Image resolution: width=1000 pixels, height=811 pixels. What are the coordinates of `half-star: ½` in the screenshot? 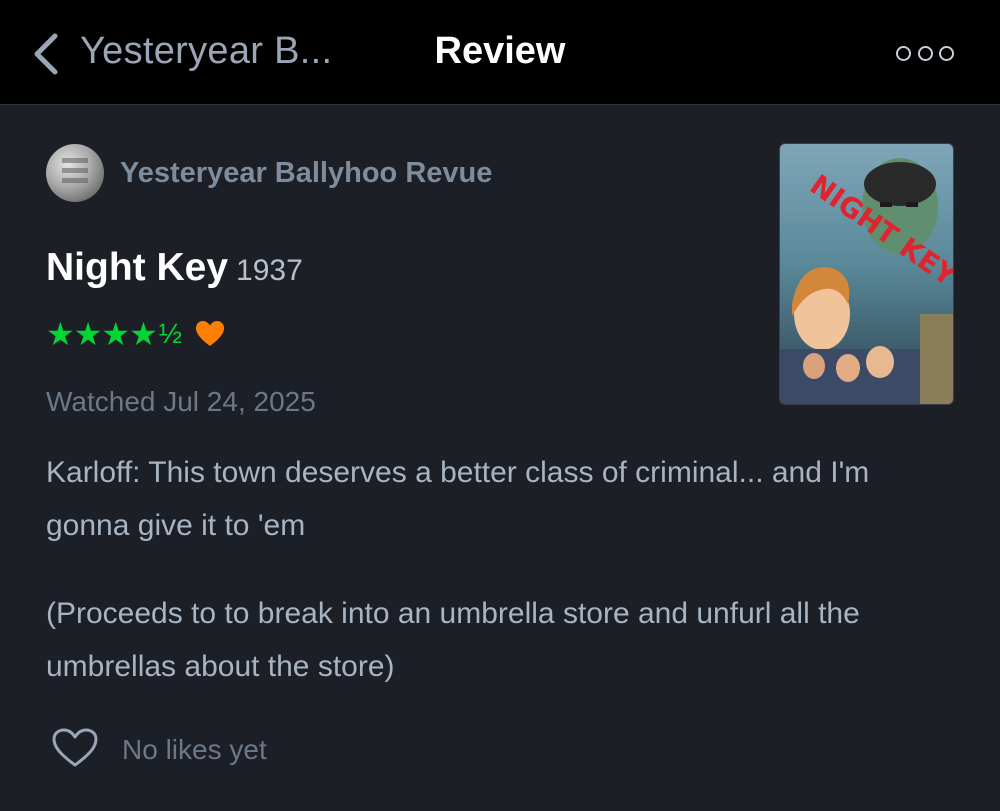 It's located at (170, 333).